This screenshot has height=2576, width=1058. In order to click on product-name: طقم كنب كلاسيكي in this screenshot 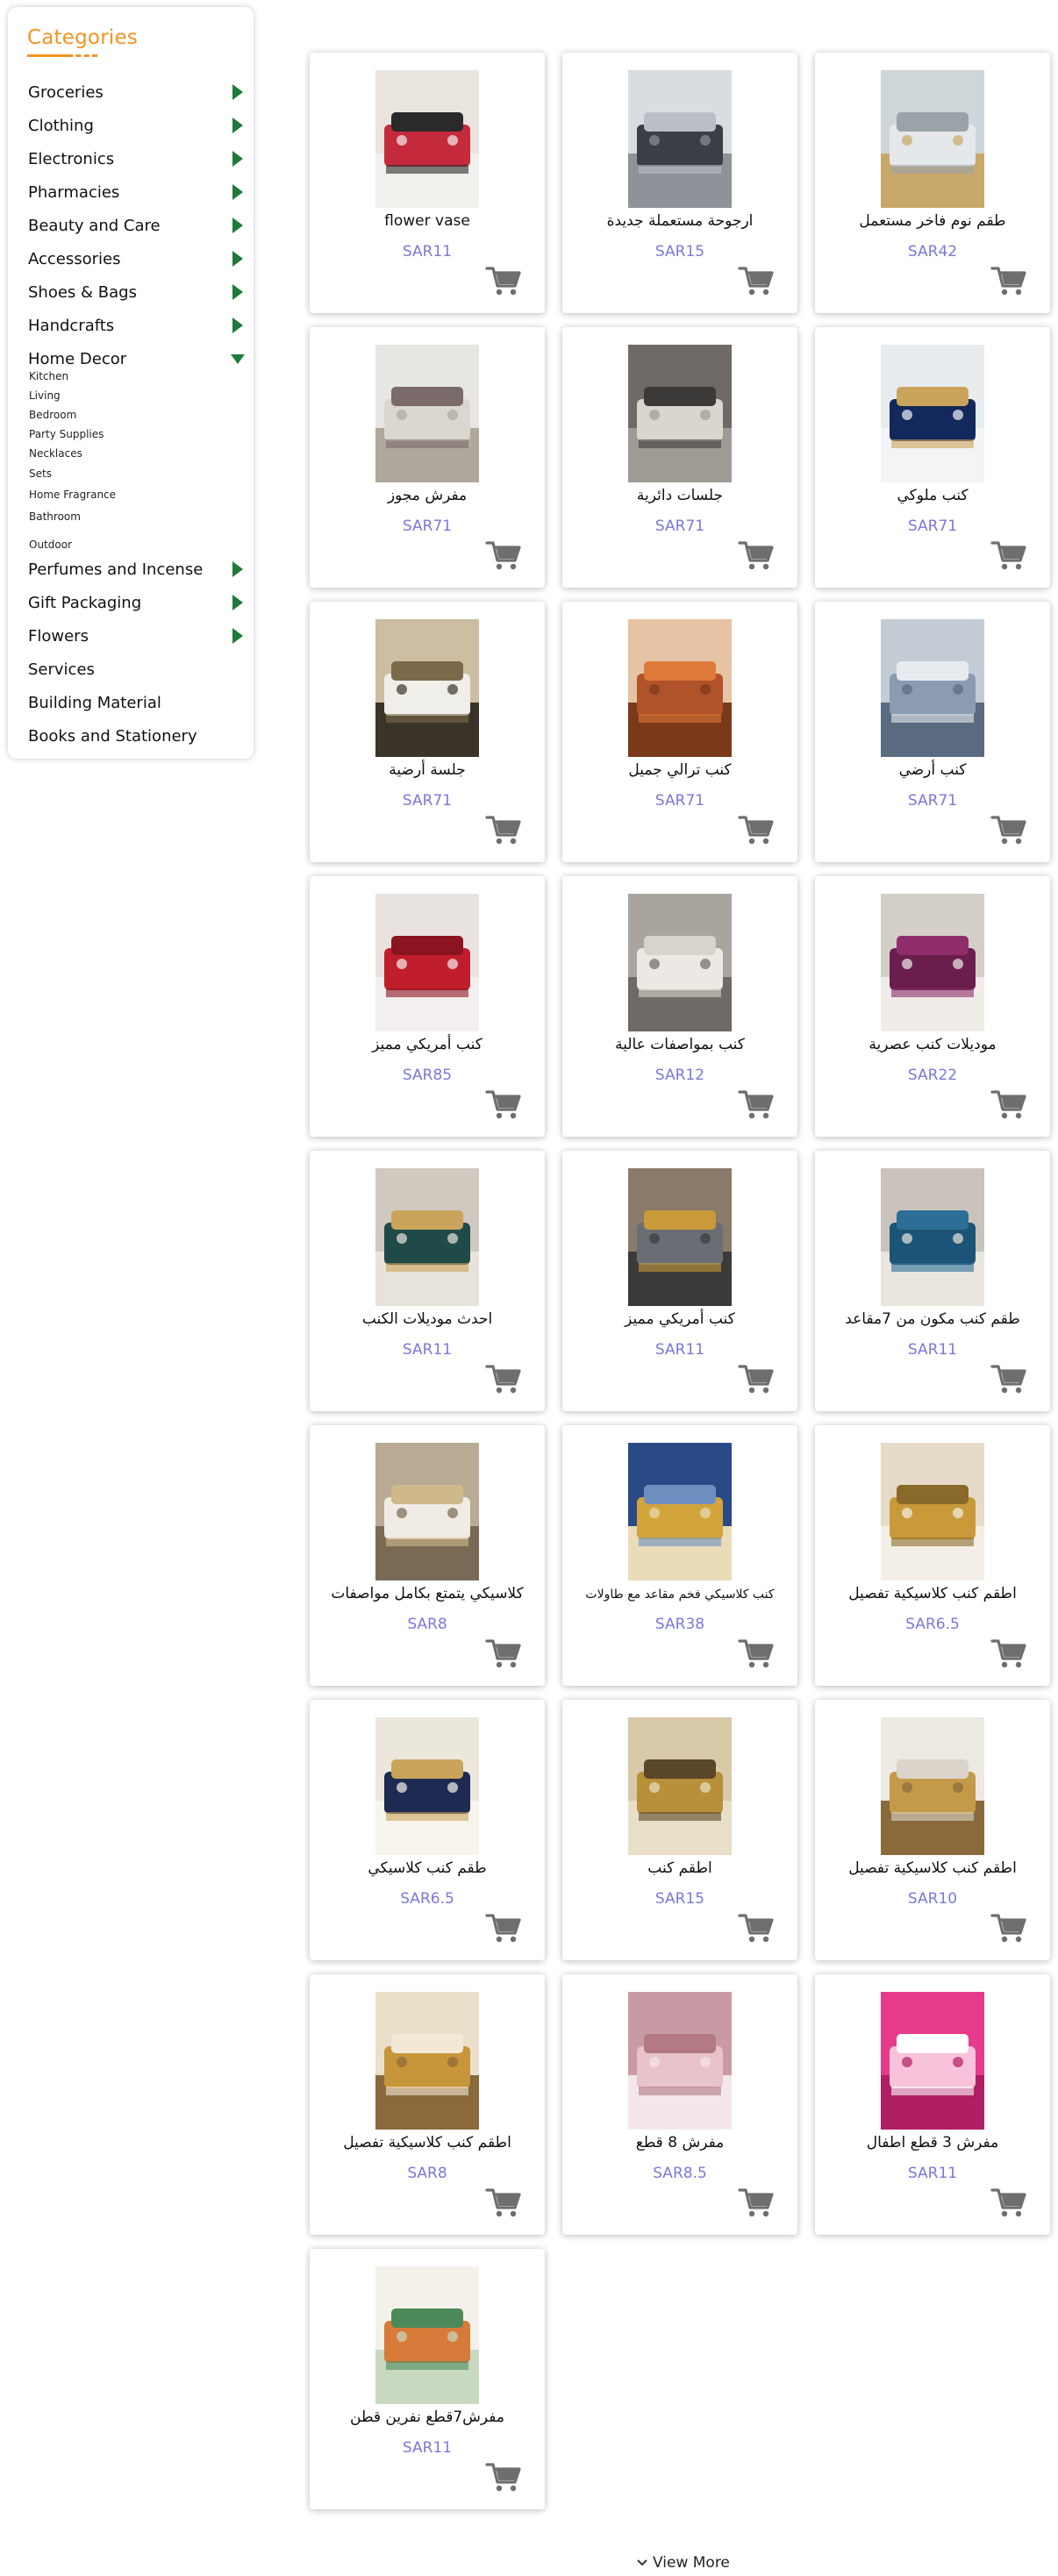, I will do `click(427, 1868)`.